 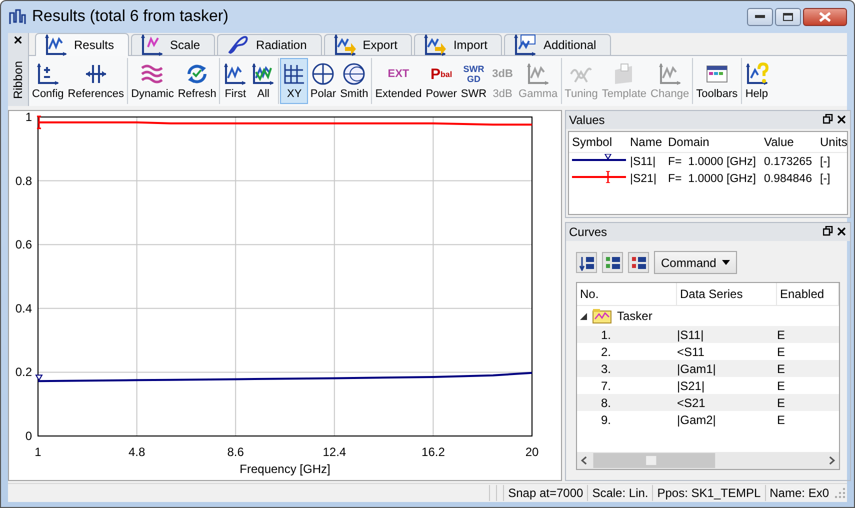 I want to click on tree-row: 2. <S11 E, so click(x=708, y=351).